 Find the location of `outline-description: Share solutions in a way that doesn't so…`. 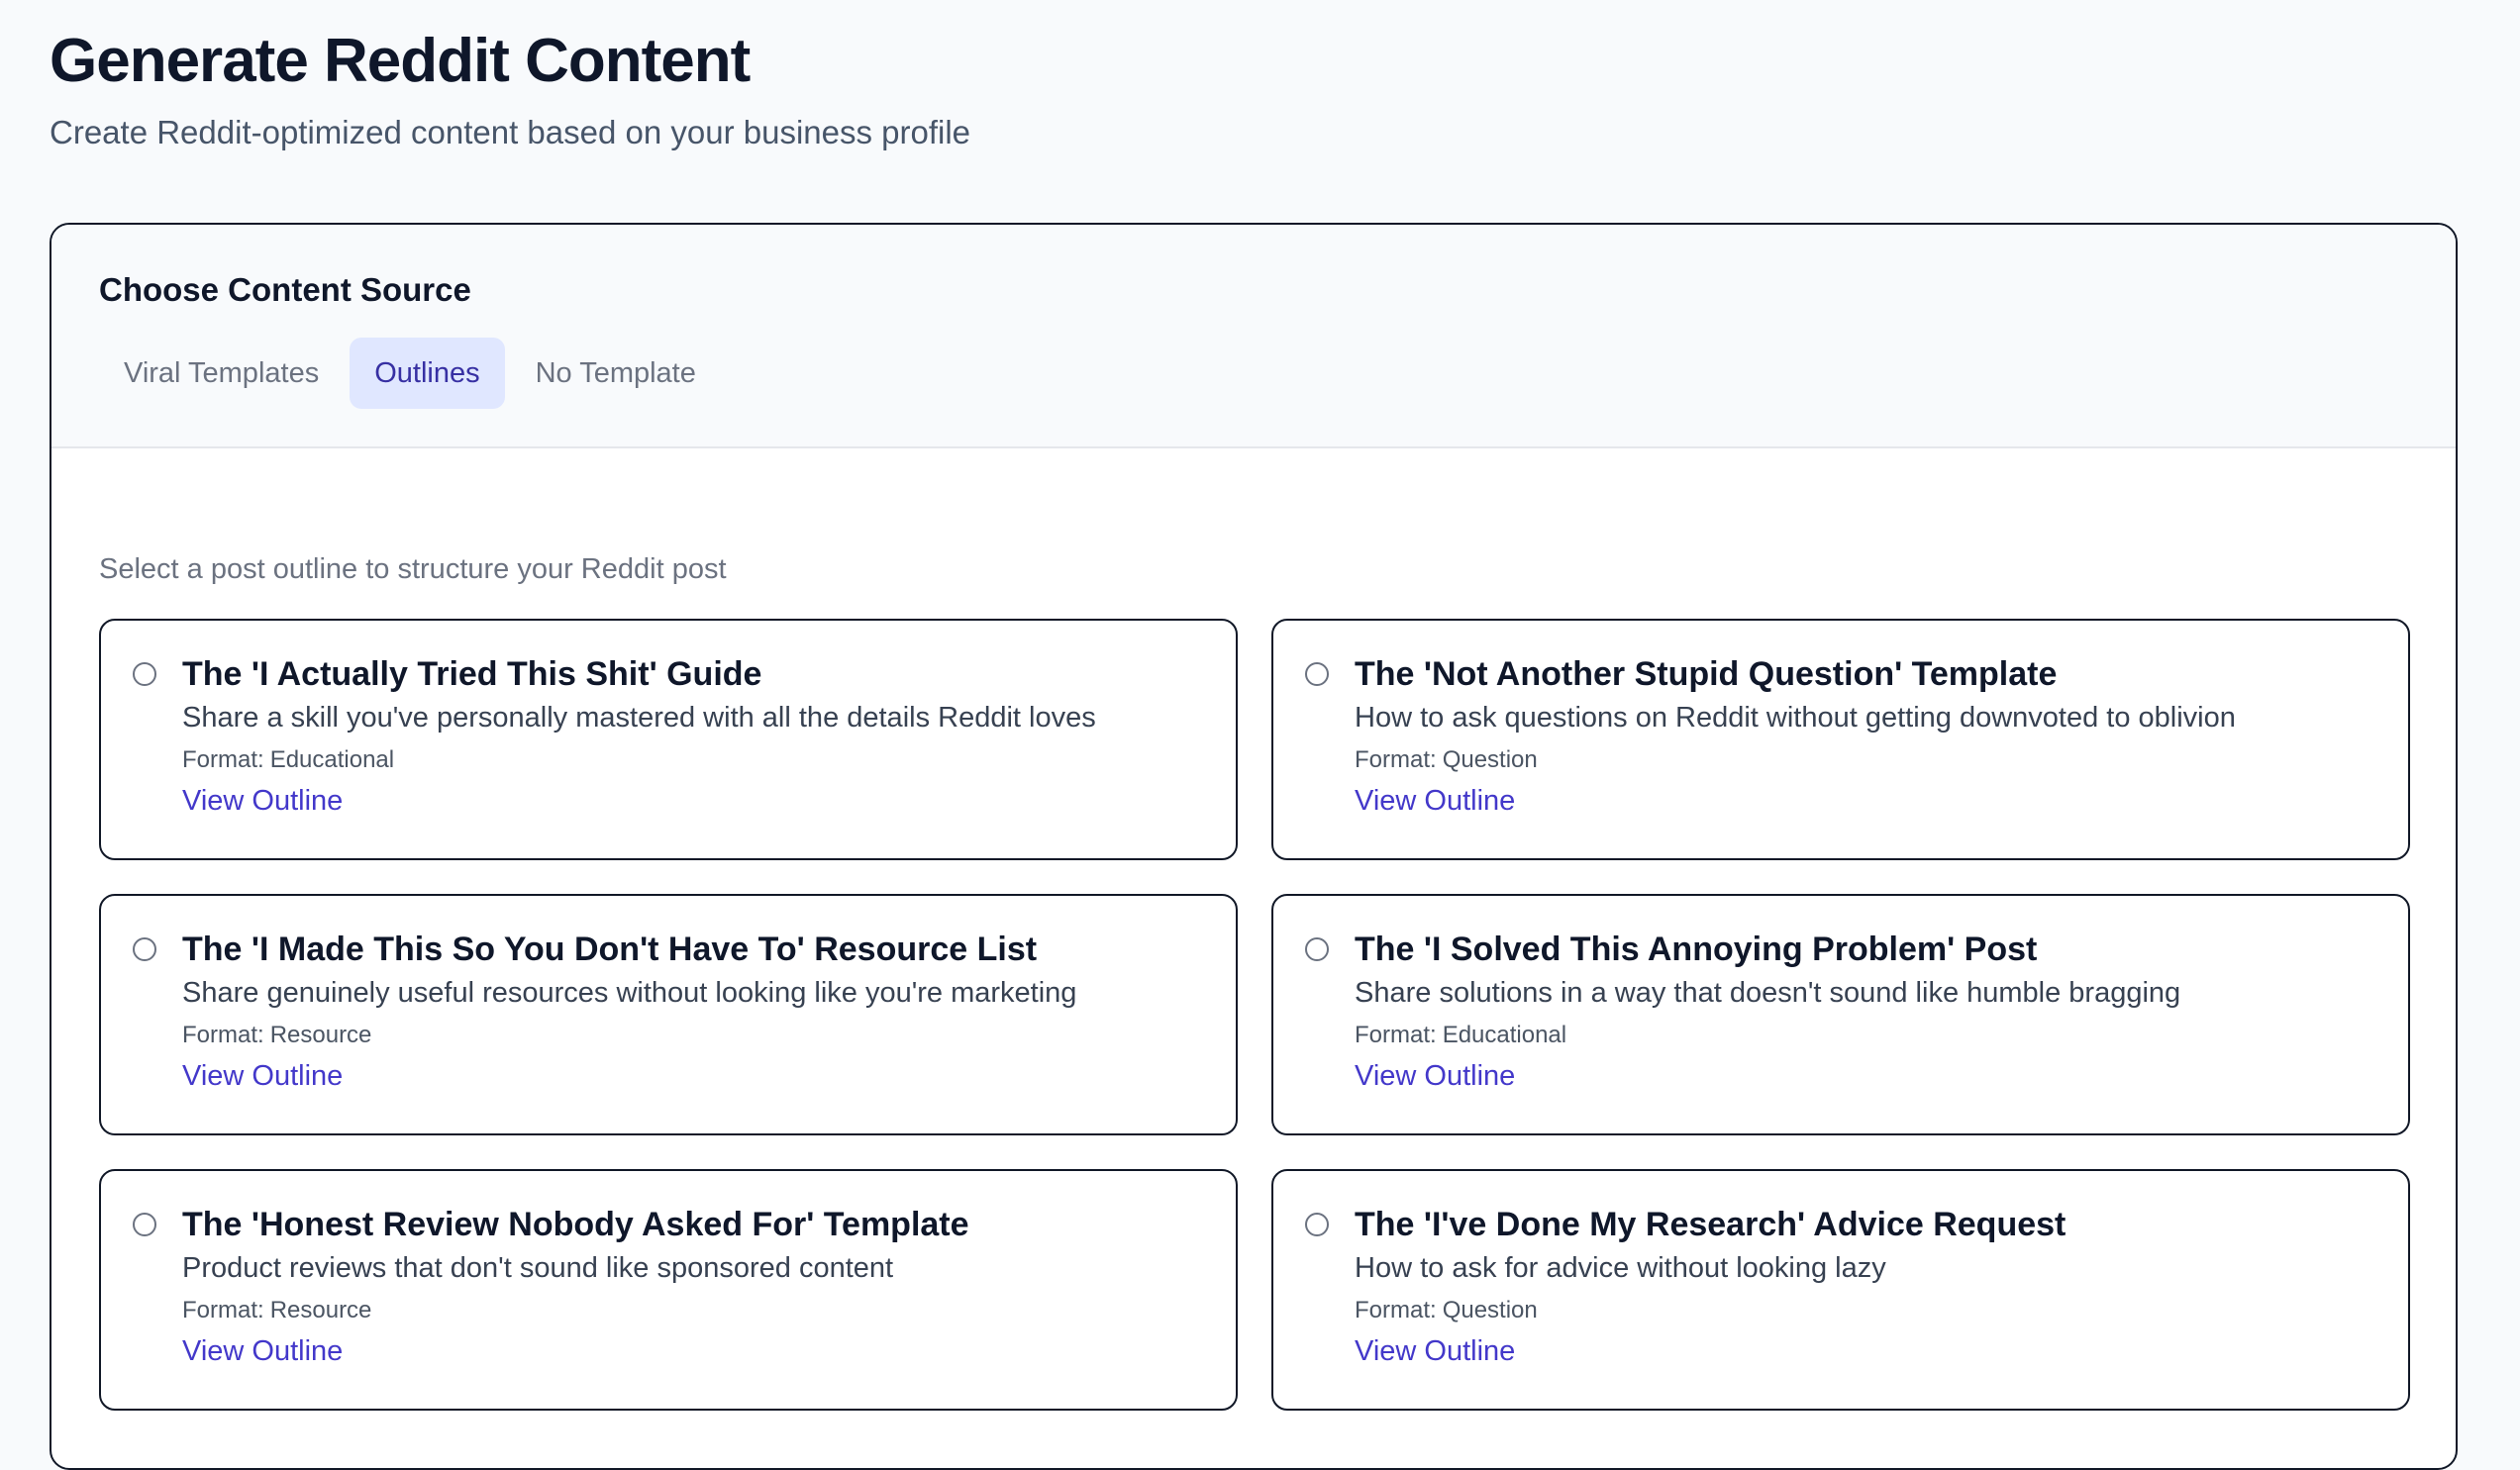

outline-description: Share solutions in a way that doesn't so… is located at coordinates (1768, 993).